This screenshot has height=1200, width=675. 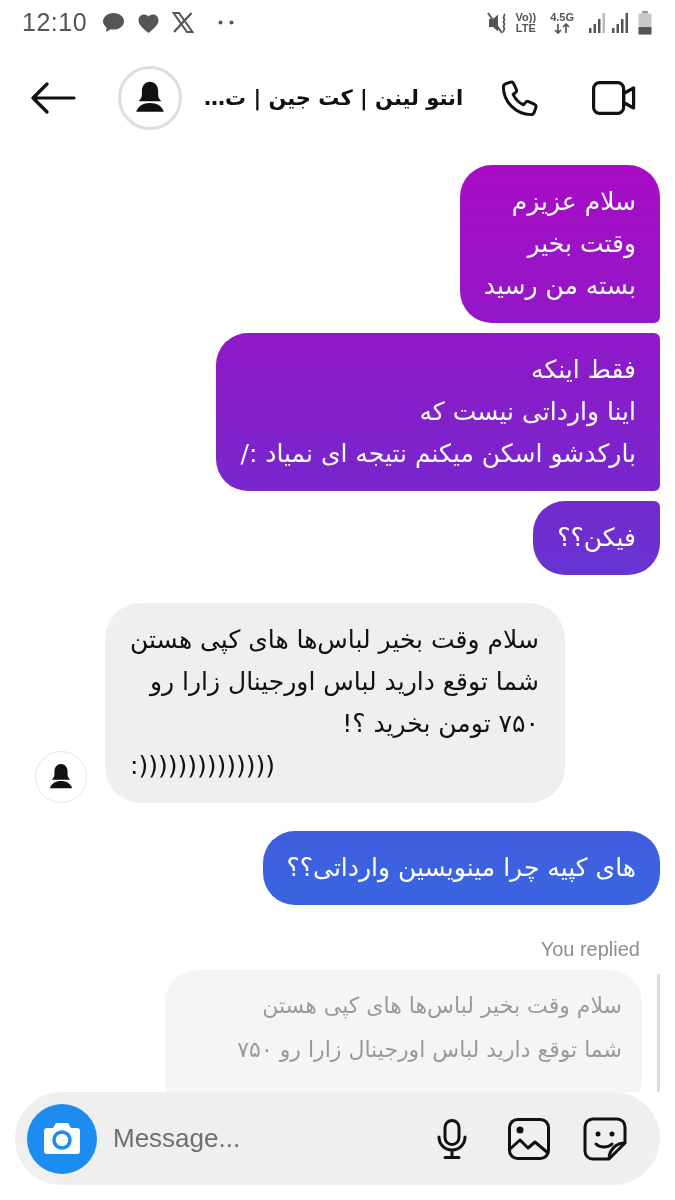 What do you see at coordinates (562, 28) in the screenshot?
I see `data-arrows-icon` at bounding box center [562, 28].